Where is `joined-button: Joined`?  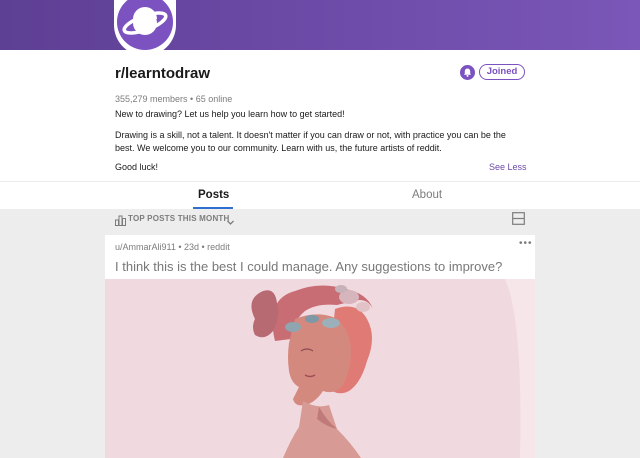 joined-button: Joined is located at coordinates (502, 72).